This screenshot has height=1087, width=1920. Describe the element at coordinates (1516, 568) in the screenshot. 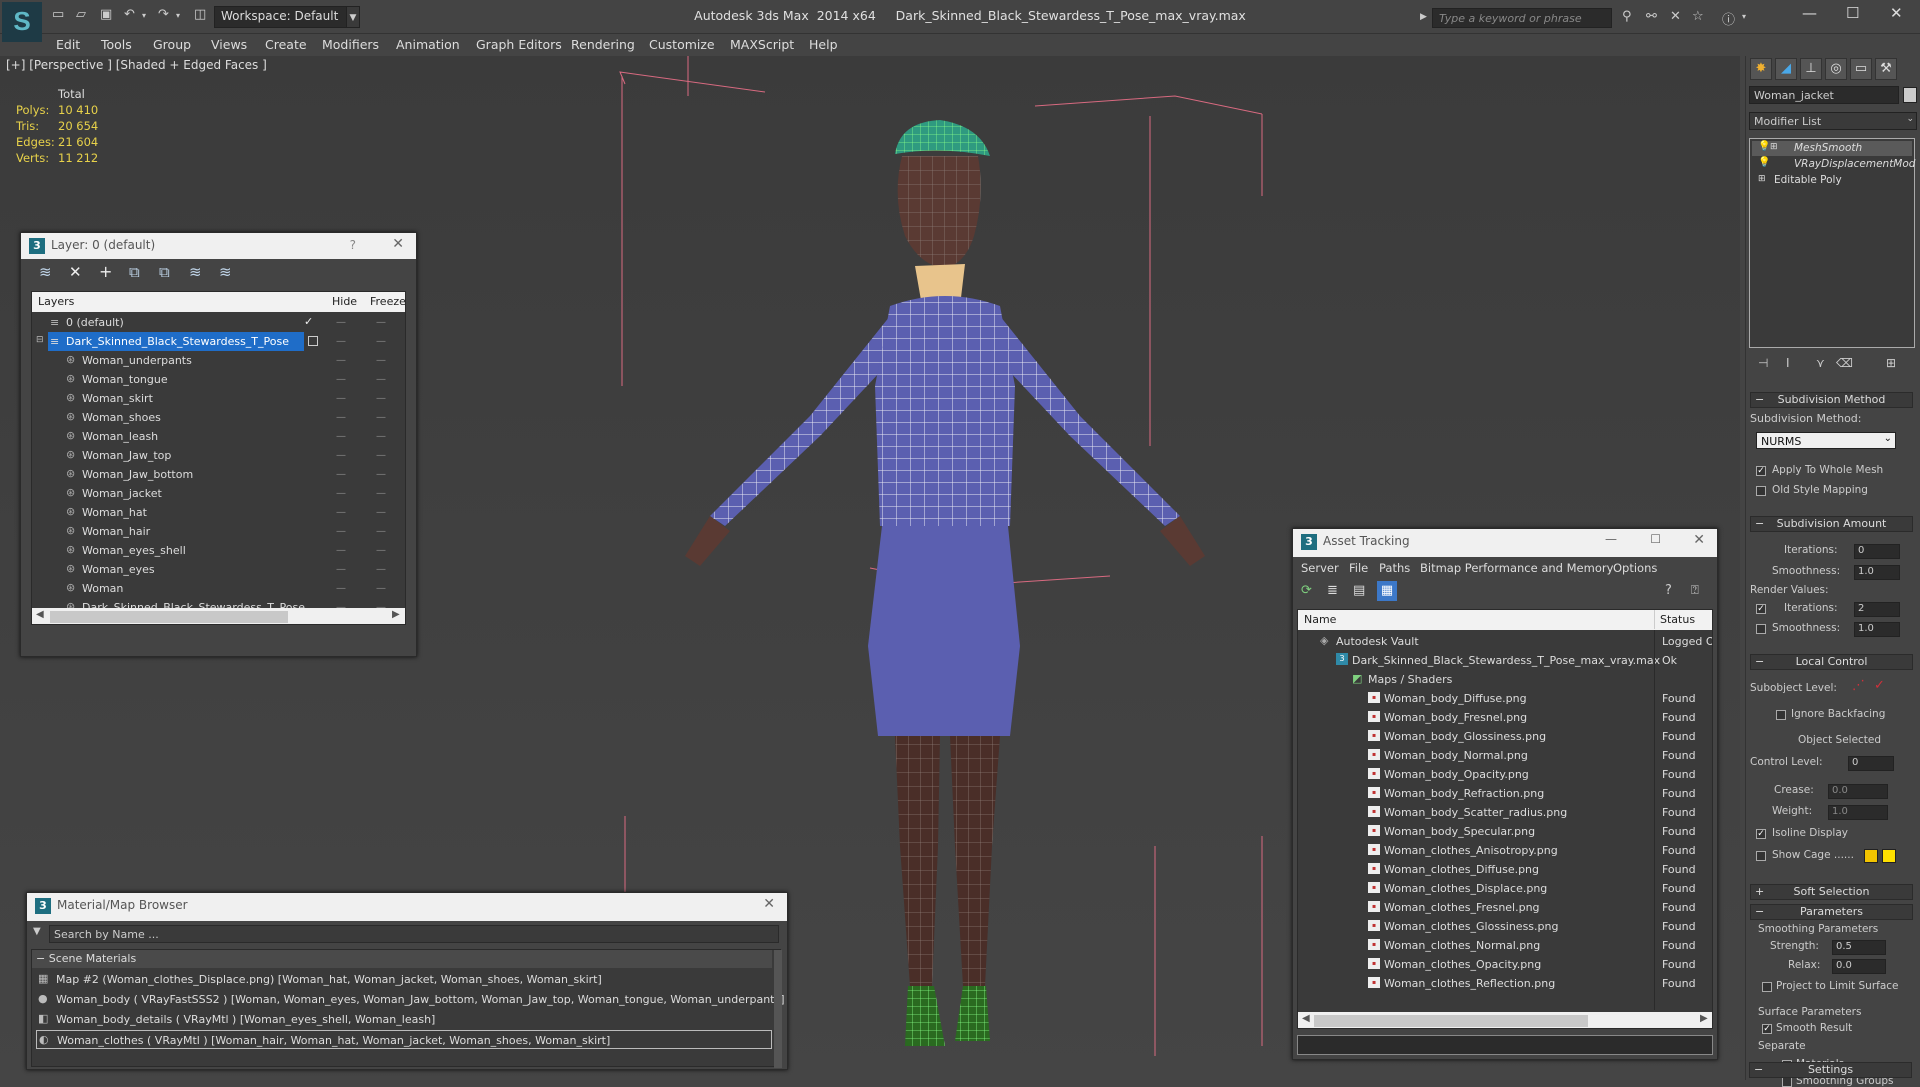

I see `asset-menu-bitmap: Bitmap Performance and Memory` at that location.